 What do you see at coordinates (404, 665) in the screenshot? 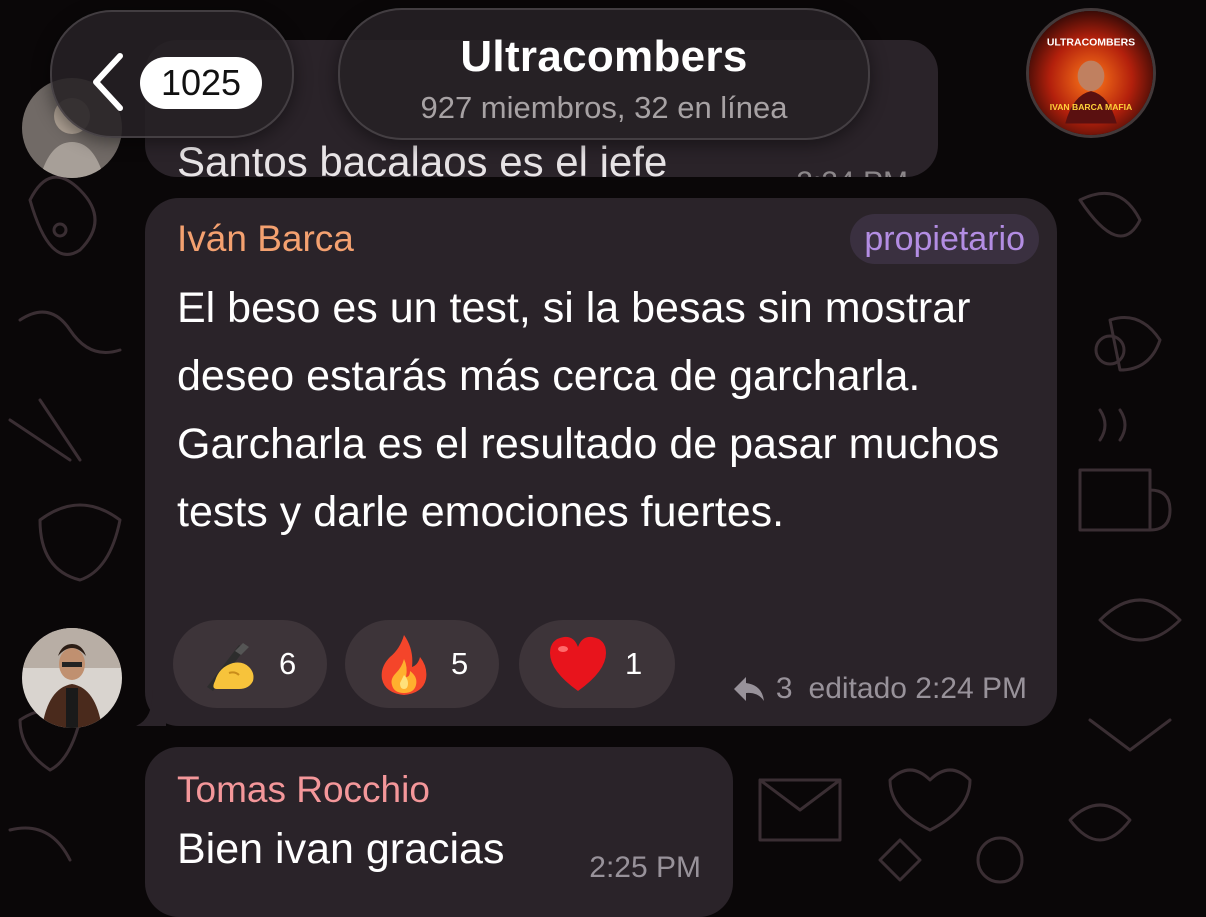
I see `fire-icon` at bounding box center [404, 665].